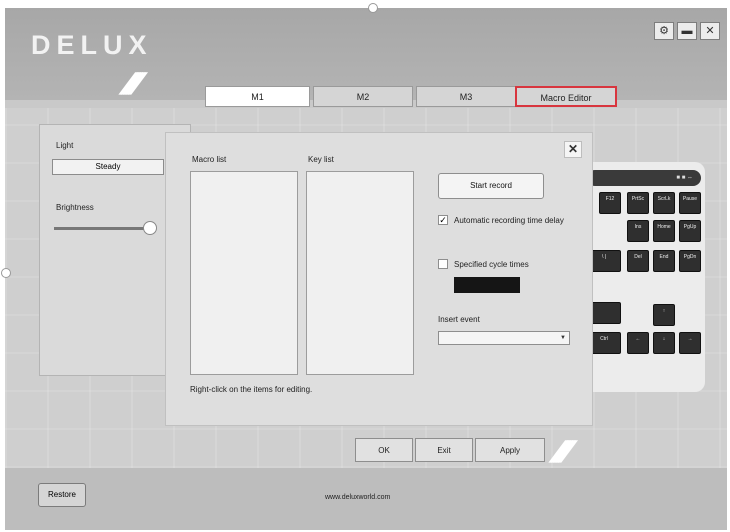 The width and height of the screenshot is (730, 532). I want to click on key-list, so click(360, 273).